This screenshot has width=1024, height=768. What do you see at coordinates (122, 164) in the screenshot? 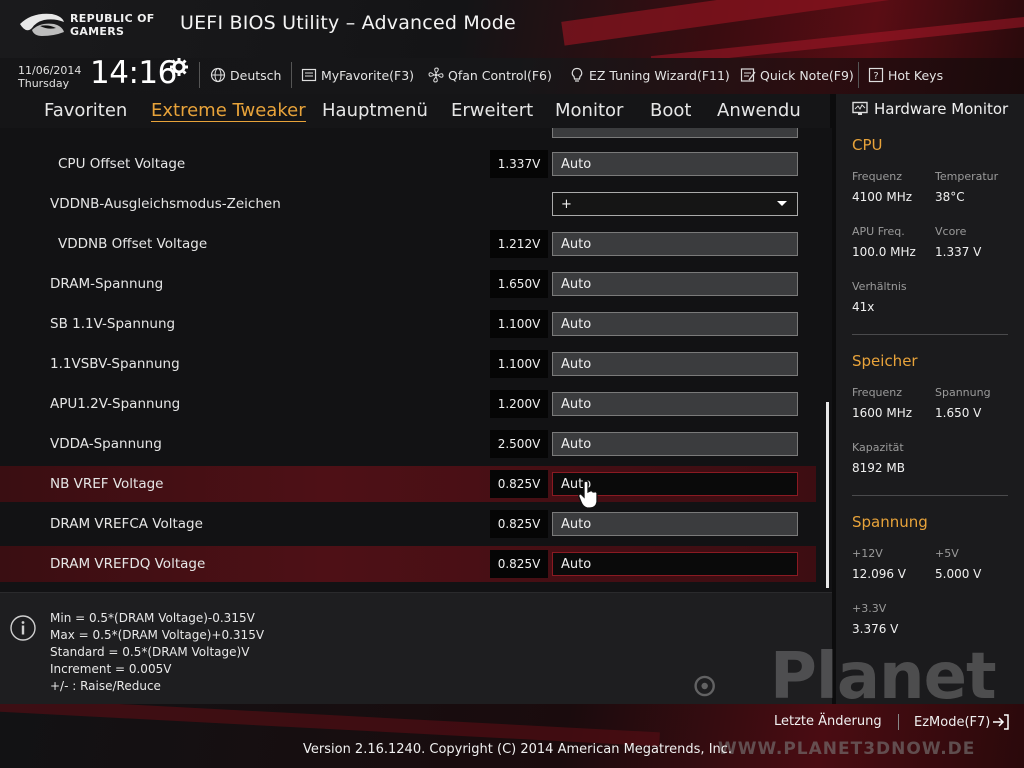
I see `setting-label: CPU Offset Voltage` at bounding box center [122, 164].